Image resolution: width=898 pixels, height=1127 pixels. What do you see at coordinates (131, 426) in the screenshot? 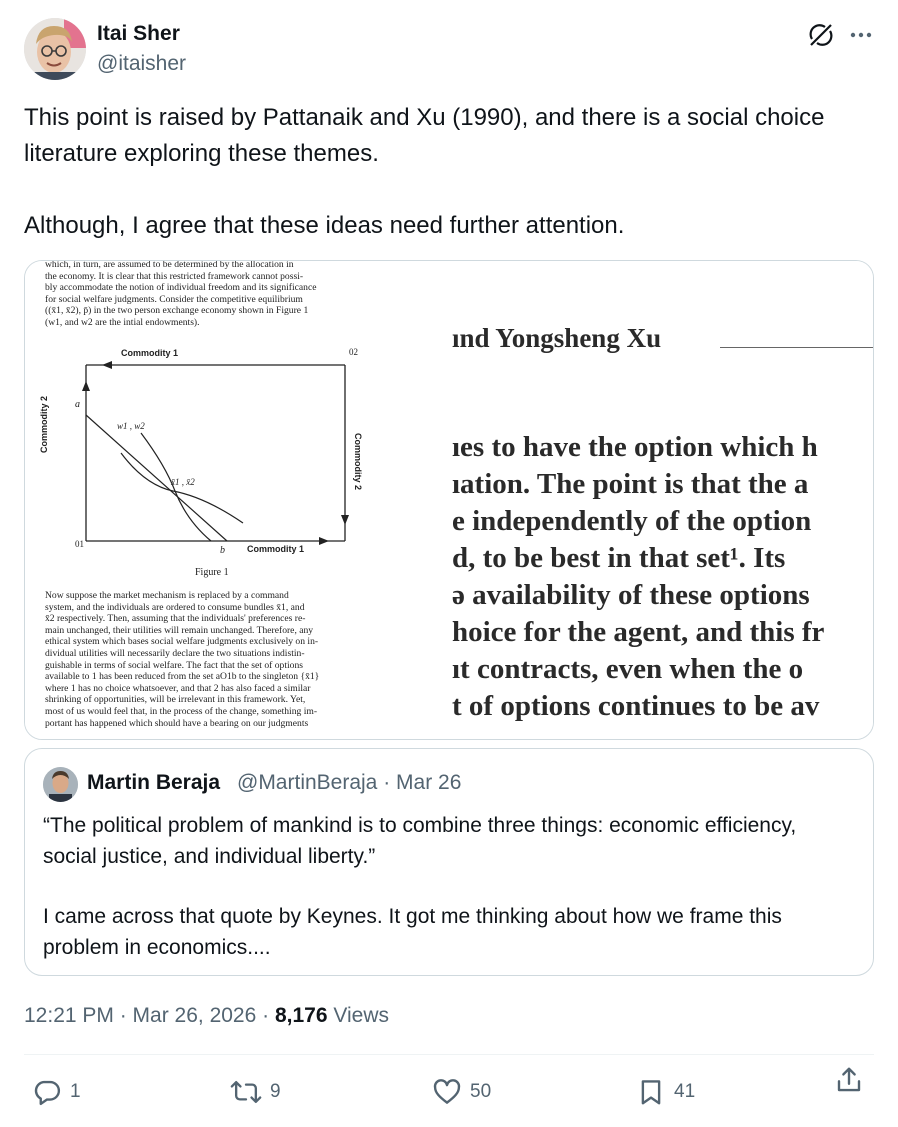
I see `figure-label-w: w1 , w2` at bounding box center [131, 426].